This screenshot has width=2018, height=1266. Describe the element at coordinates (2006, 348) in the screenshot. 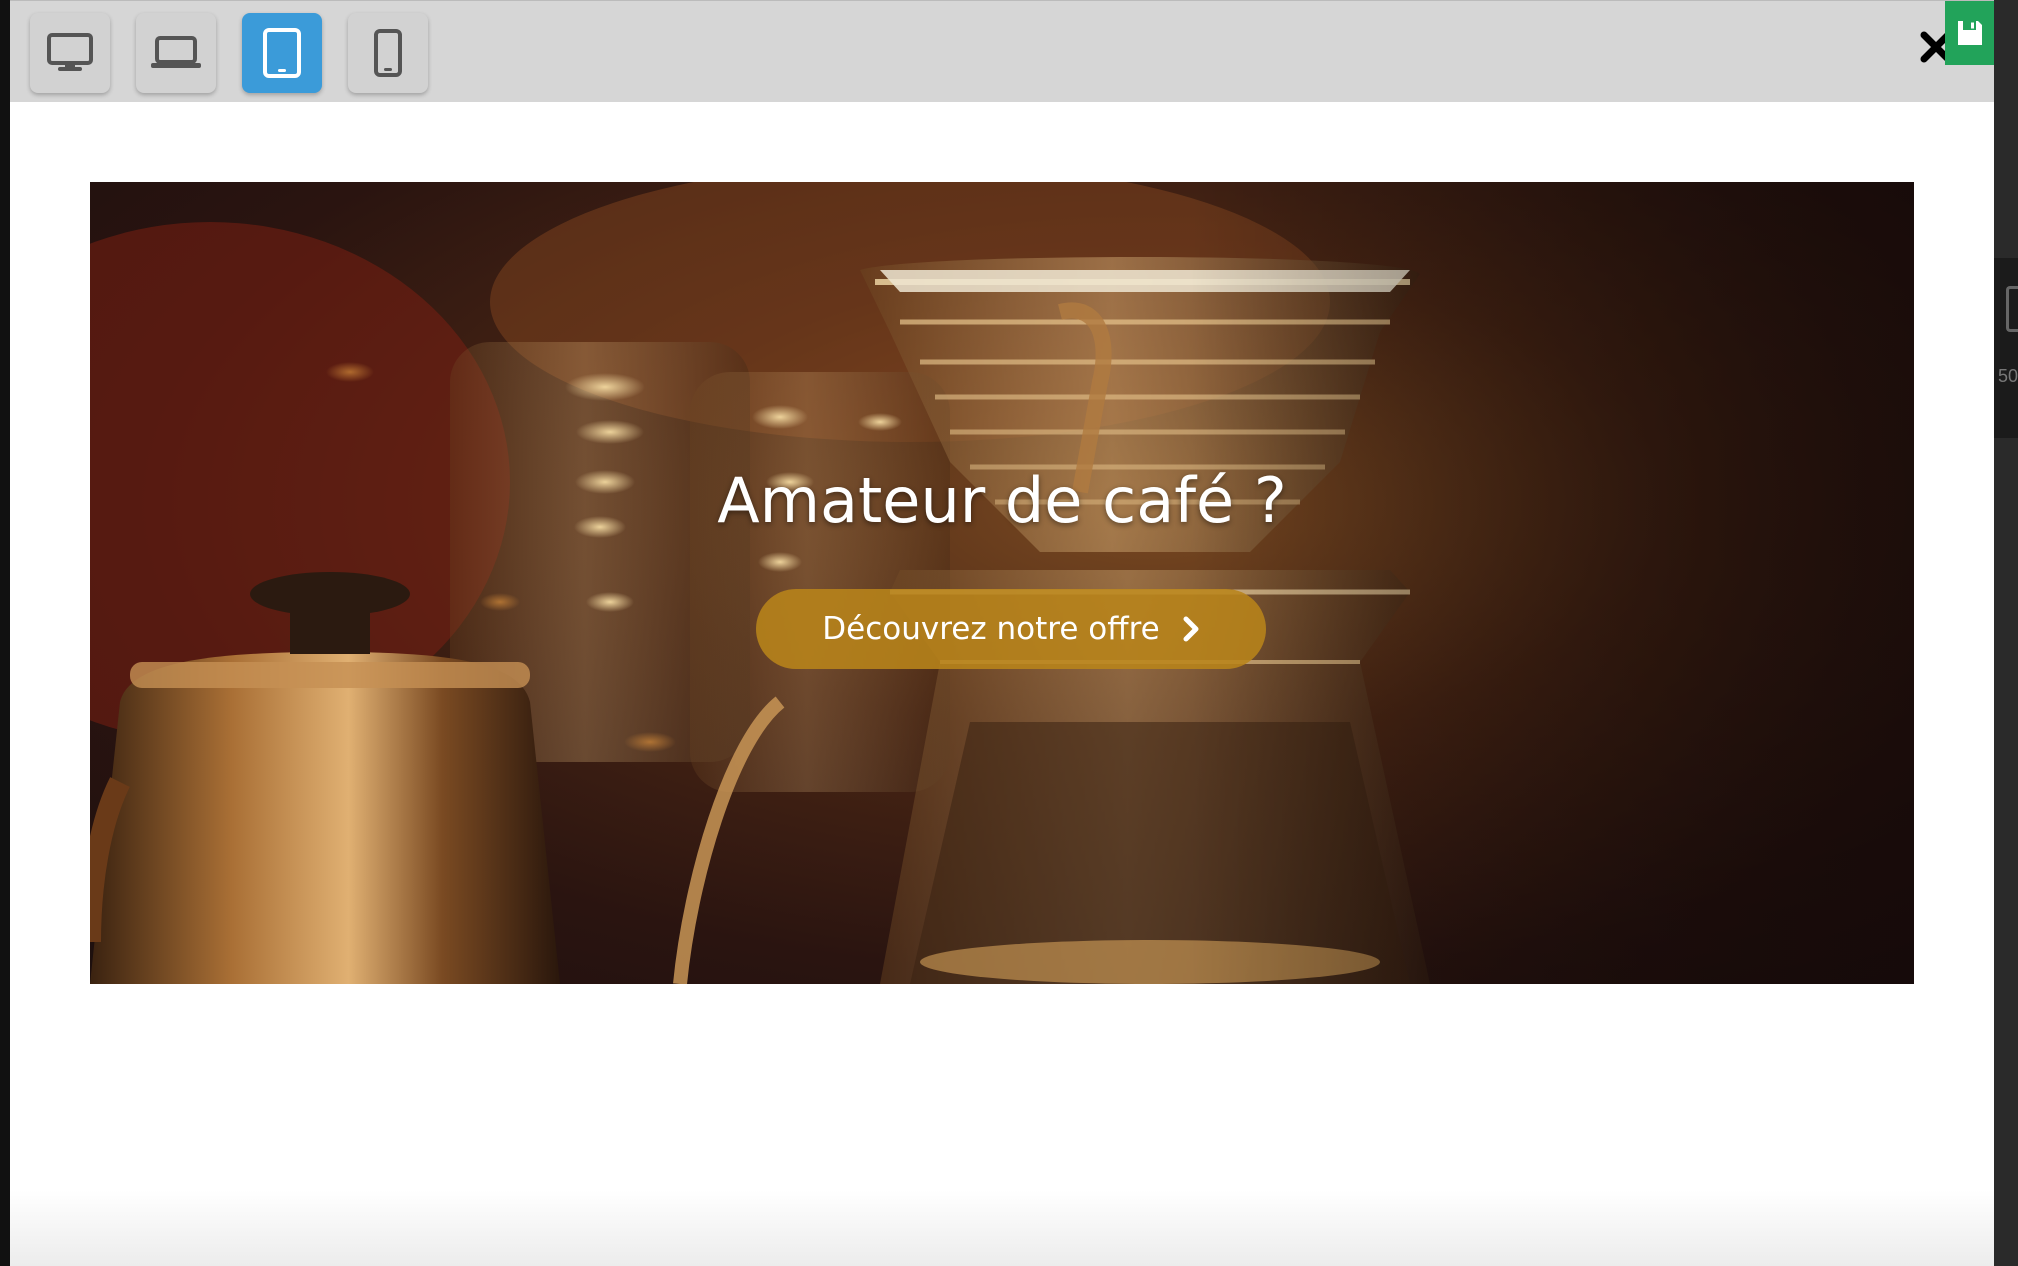

I see `side-panel-block: 500` at that location.